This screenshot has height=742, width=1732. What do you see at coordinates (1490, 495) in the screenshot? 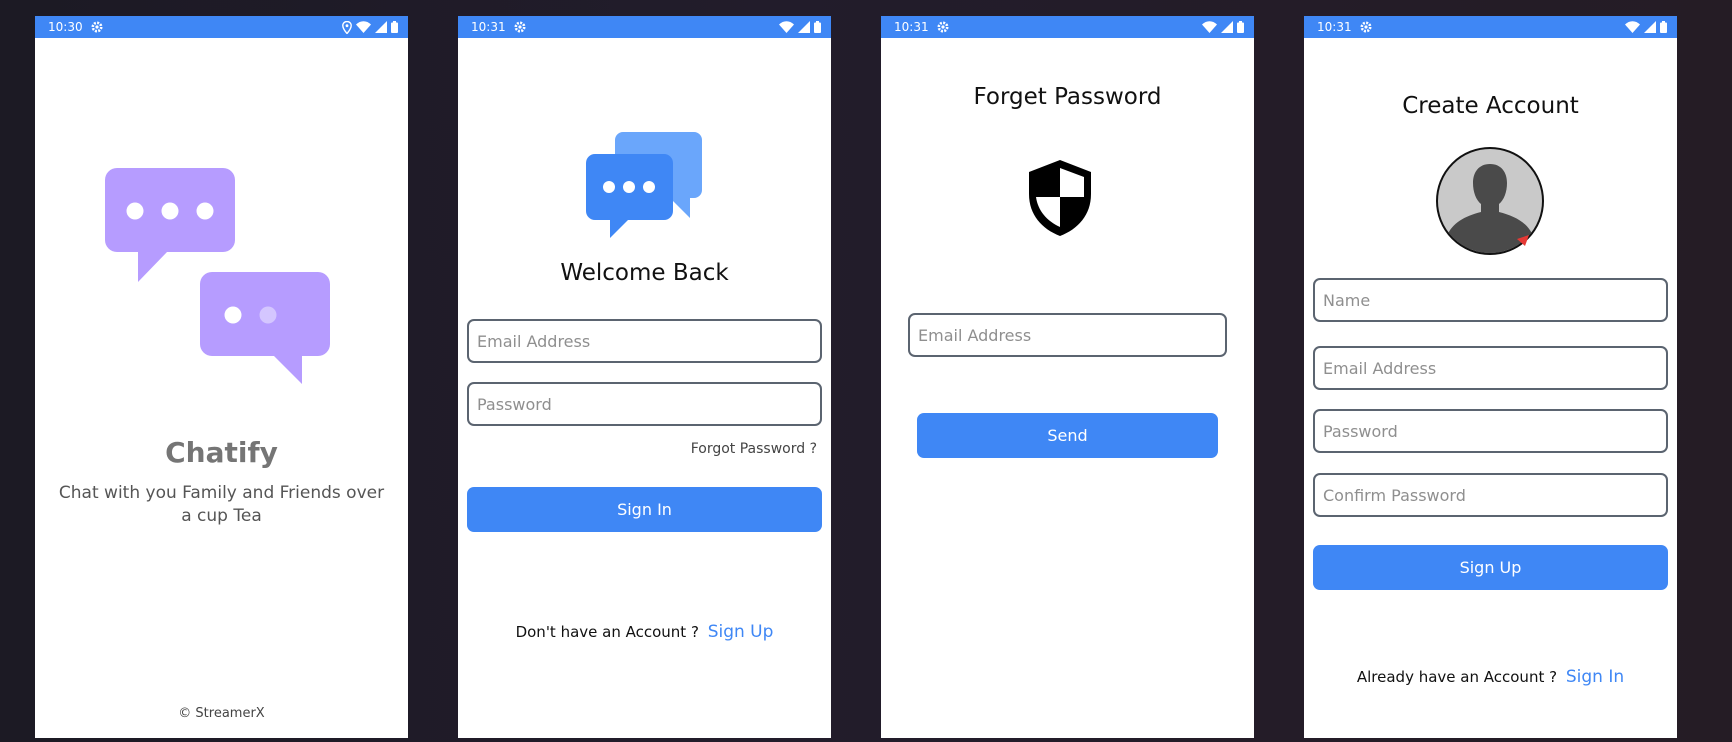
I see `confirm-password-field` at bounding box center [1490, 495].